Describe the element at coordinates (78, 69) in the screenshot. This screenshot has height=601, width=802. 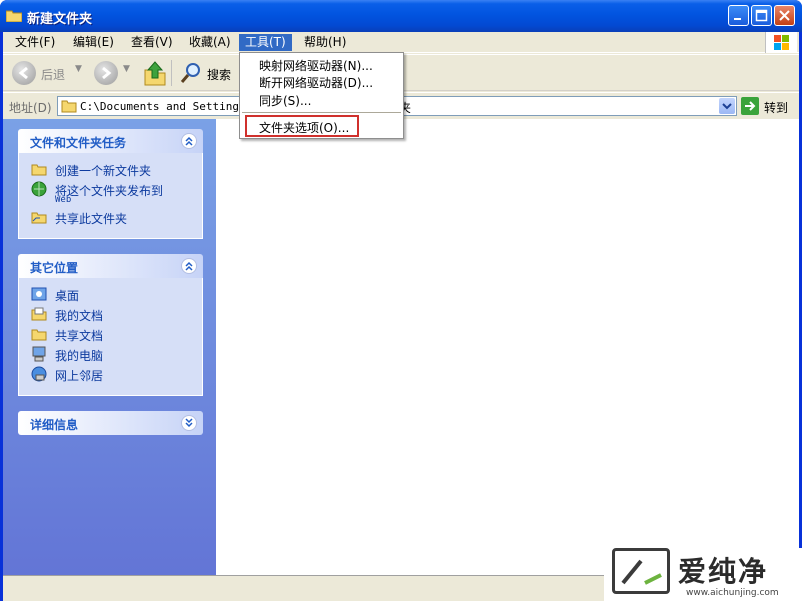
I see `back-dropdown-icon: ▼` at that location.